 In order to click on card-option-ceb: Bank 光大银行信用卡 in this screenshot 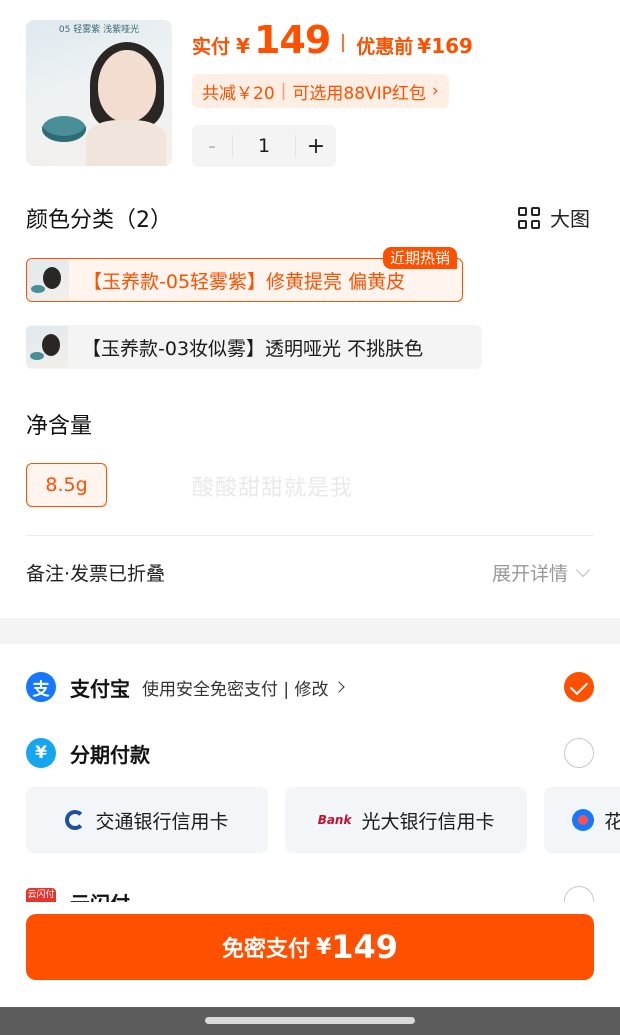, I will do `click(406, 820)`.